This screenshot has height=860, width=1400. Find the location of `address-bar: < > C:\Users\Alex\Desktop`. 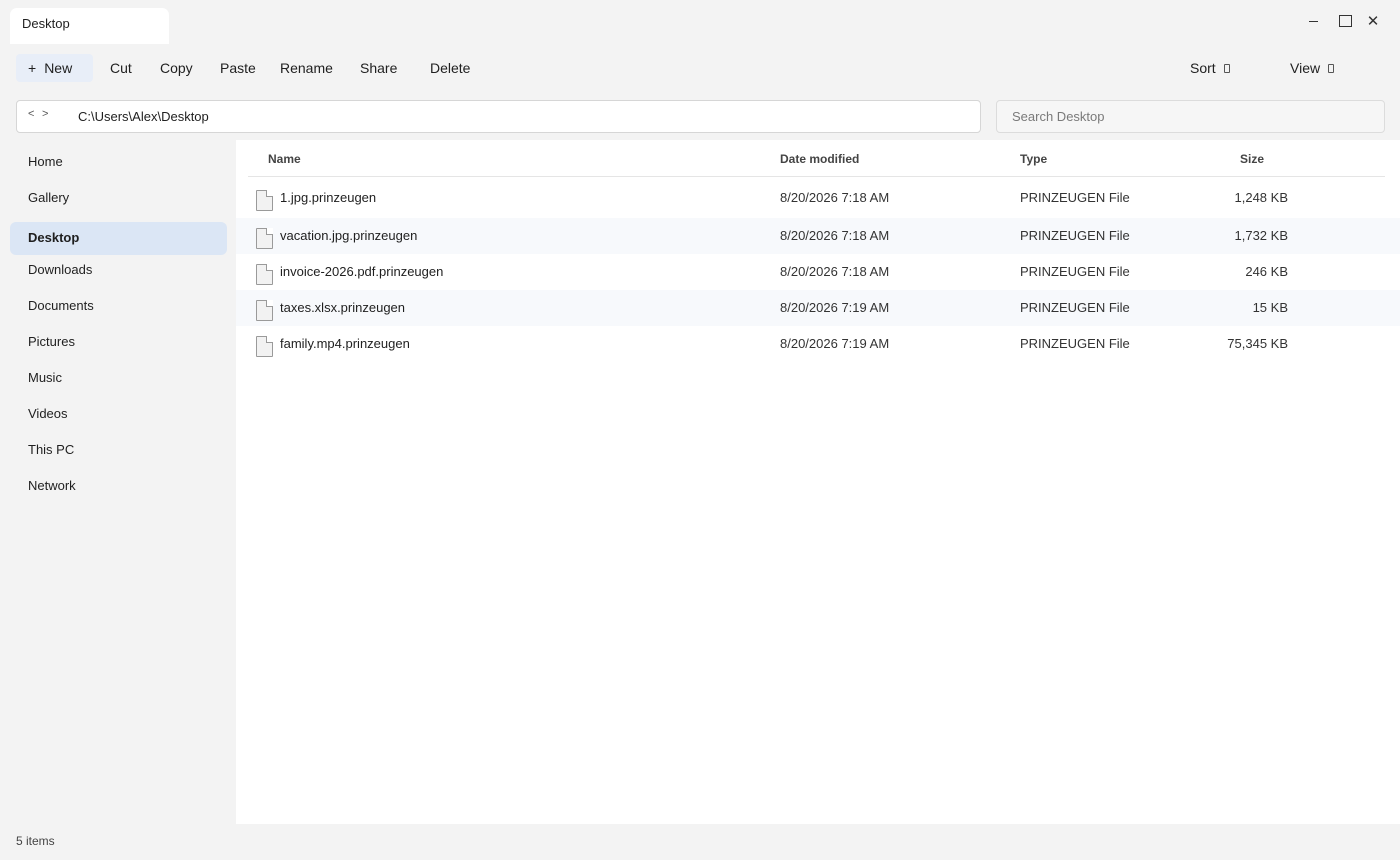

address-bar: < > C:\Users\Alex\Desktop is located at coordinates (498, 116).